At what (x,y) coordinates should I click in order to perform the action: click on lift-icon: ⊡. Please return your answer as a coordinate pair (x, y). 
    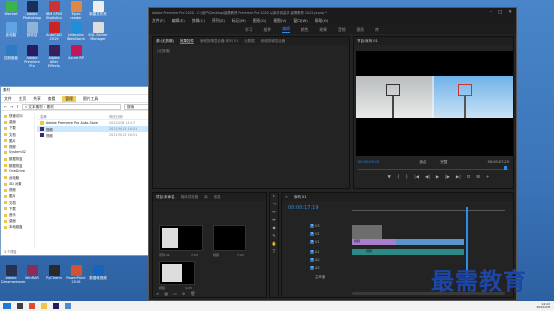
    Looking at the image, I should click on (469, 177).